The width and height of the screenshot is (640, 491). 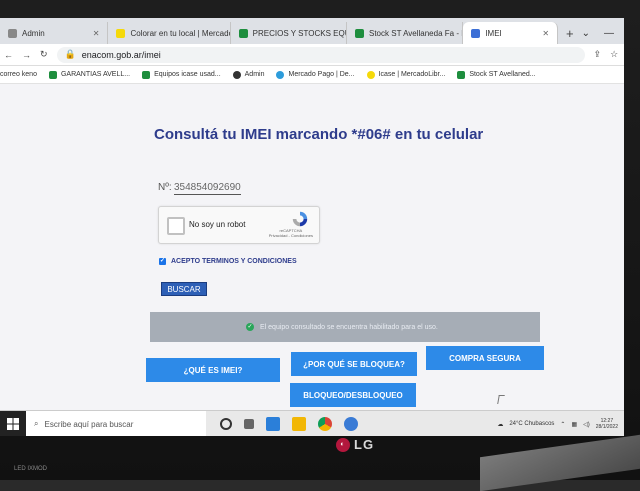 What do you see at coordinates (226, 424) in the screenshot?
I see `cortana-icon` at bounding box center [226, 424].